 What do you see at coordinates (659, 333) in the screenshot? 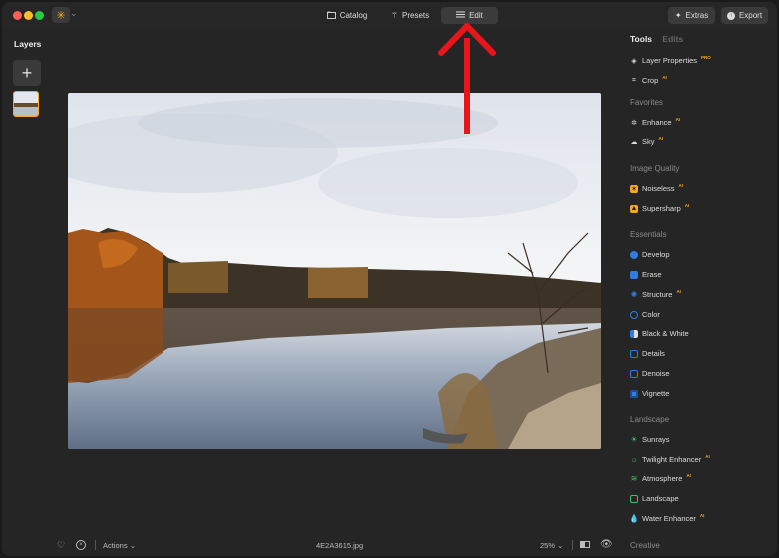
I see `tool-black-white: Black & White` at bounding box center [659, 333].